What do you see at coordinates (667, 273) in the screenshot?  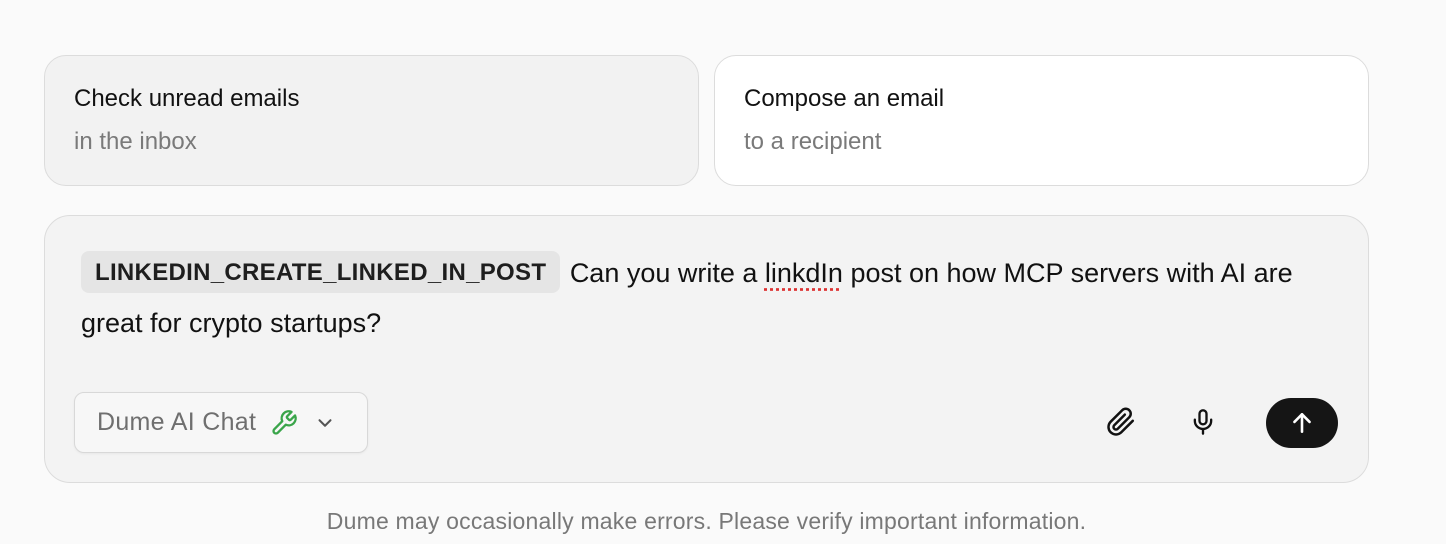 I see `prompt-text-before: Can you write a` at bounding box center [667, 273].